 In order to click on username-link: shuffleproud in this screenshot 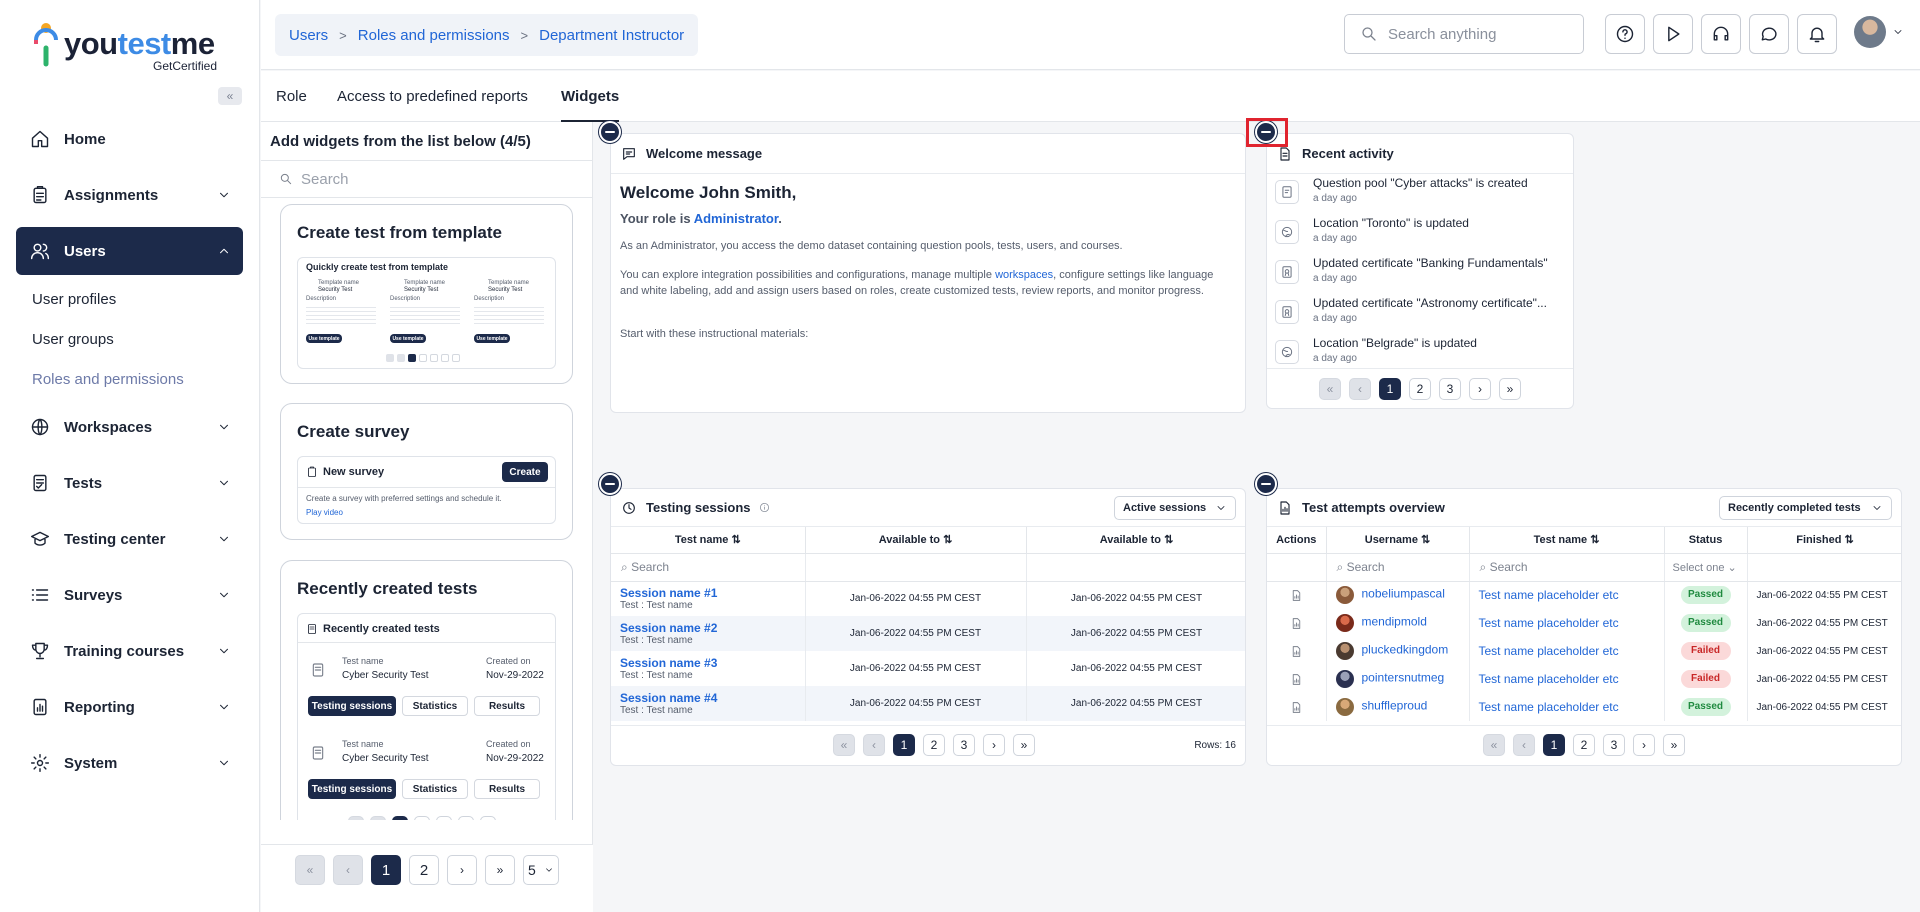, I will do `click(1395, 706)`.